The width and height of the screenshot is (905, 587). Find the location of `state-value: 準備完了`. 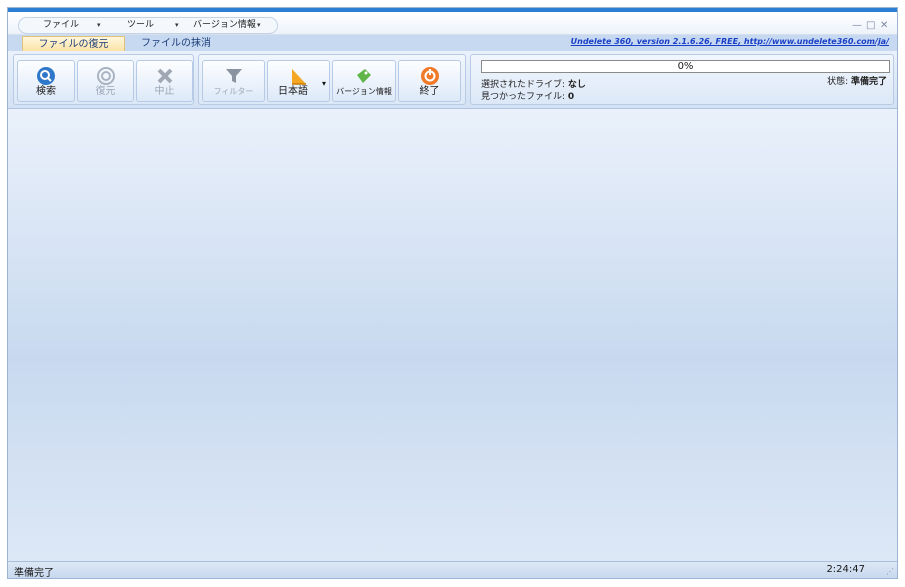

state-value: 準備完了 is located at coordinates (868, 82).